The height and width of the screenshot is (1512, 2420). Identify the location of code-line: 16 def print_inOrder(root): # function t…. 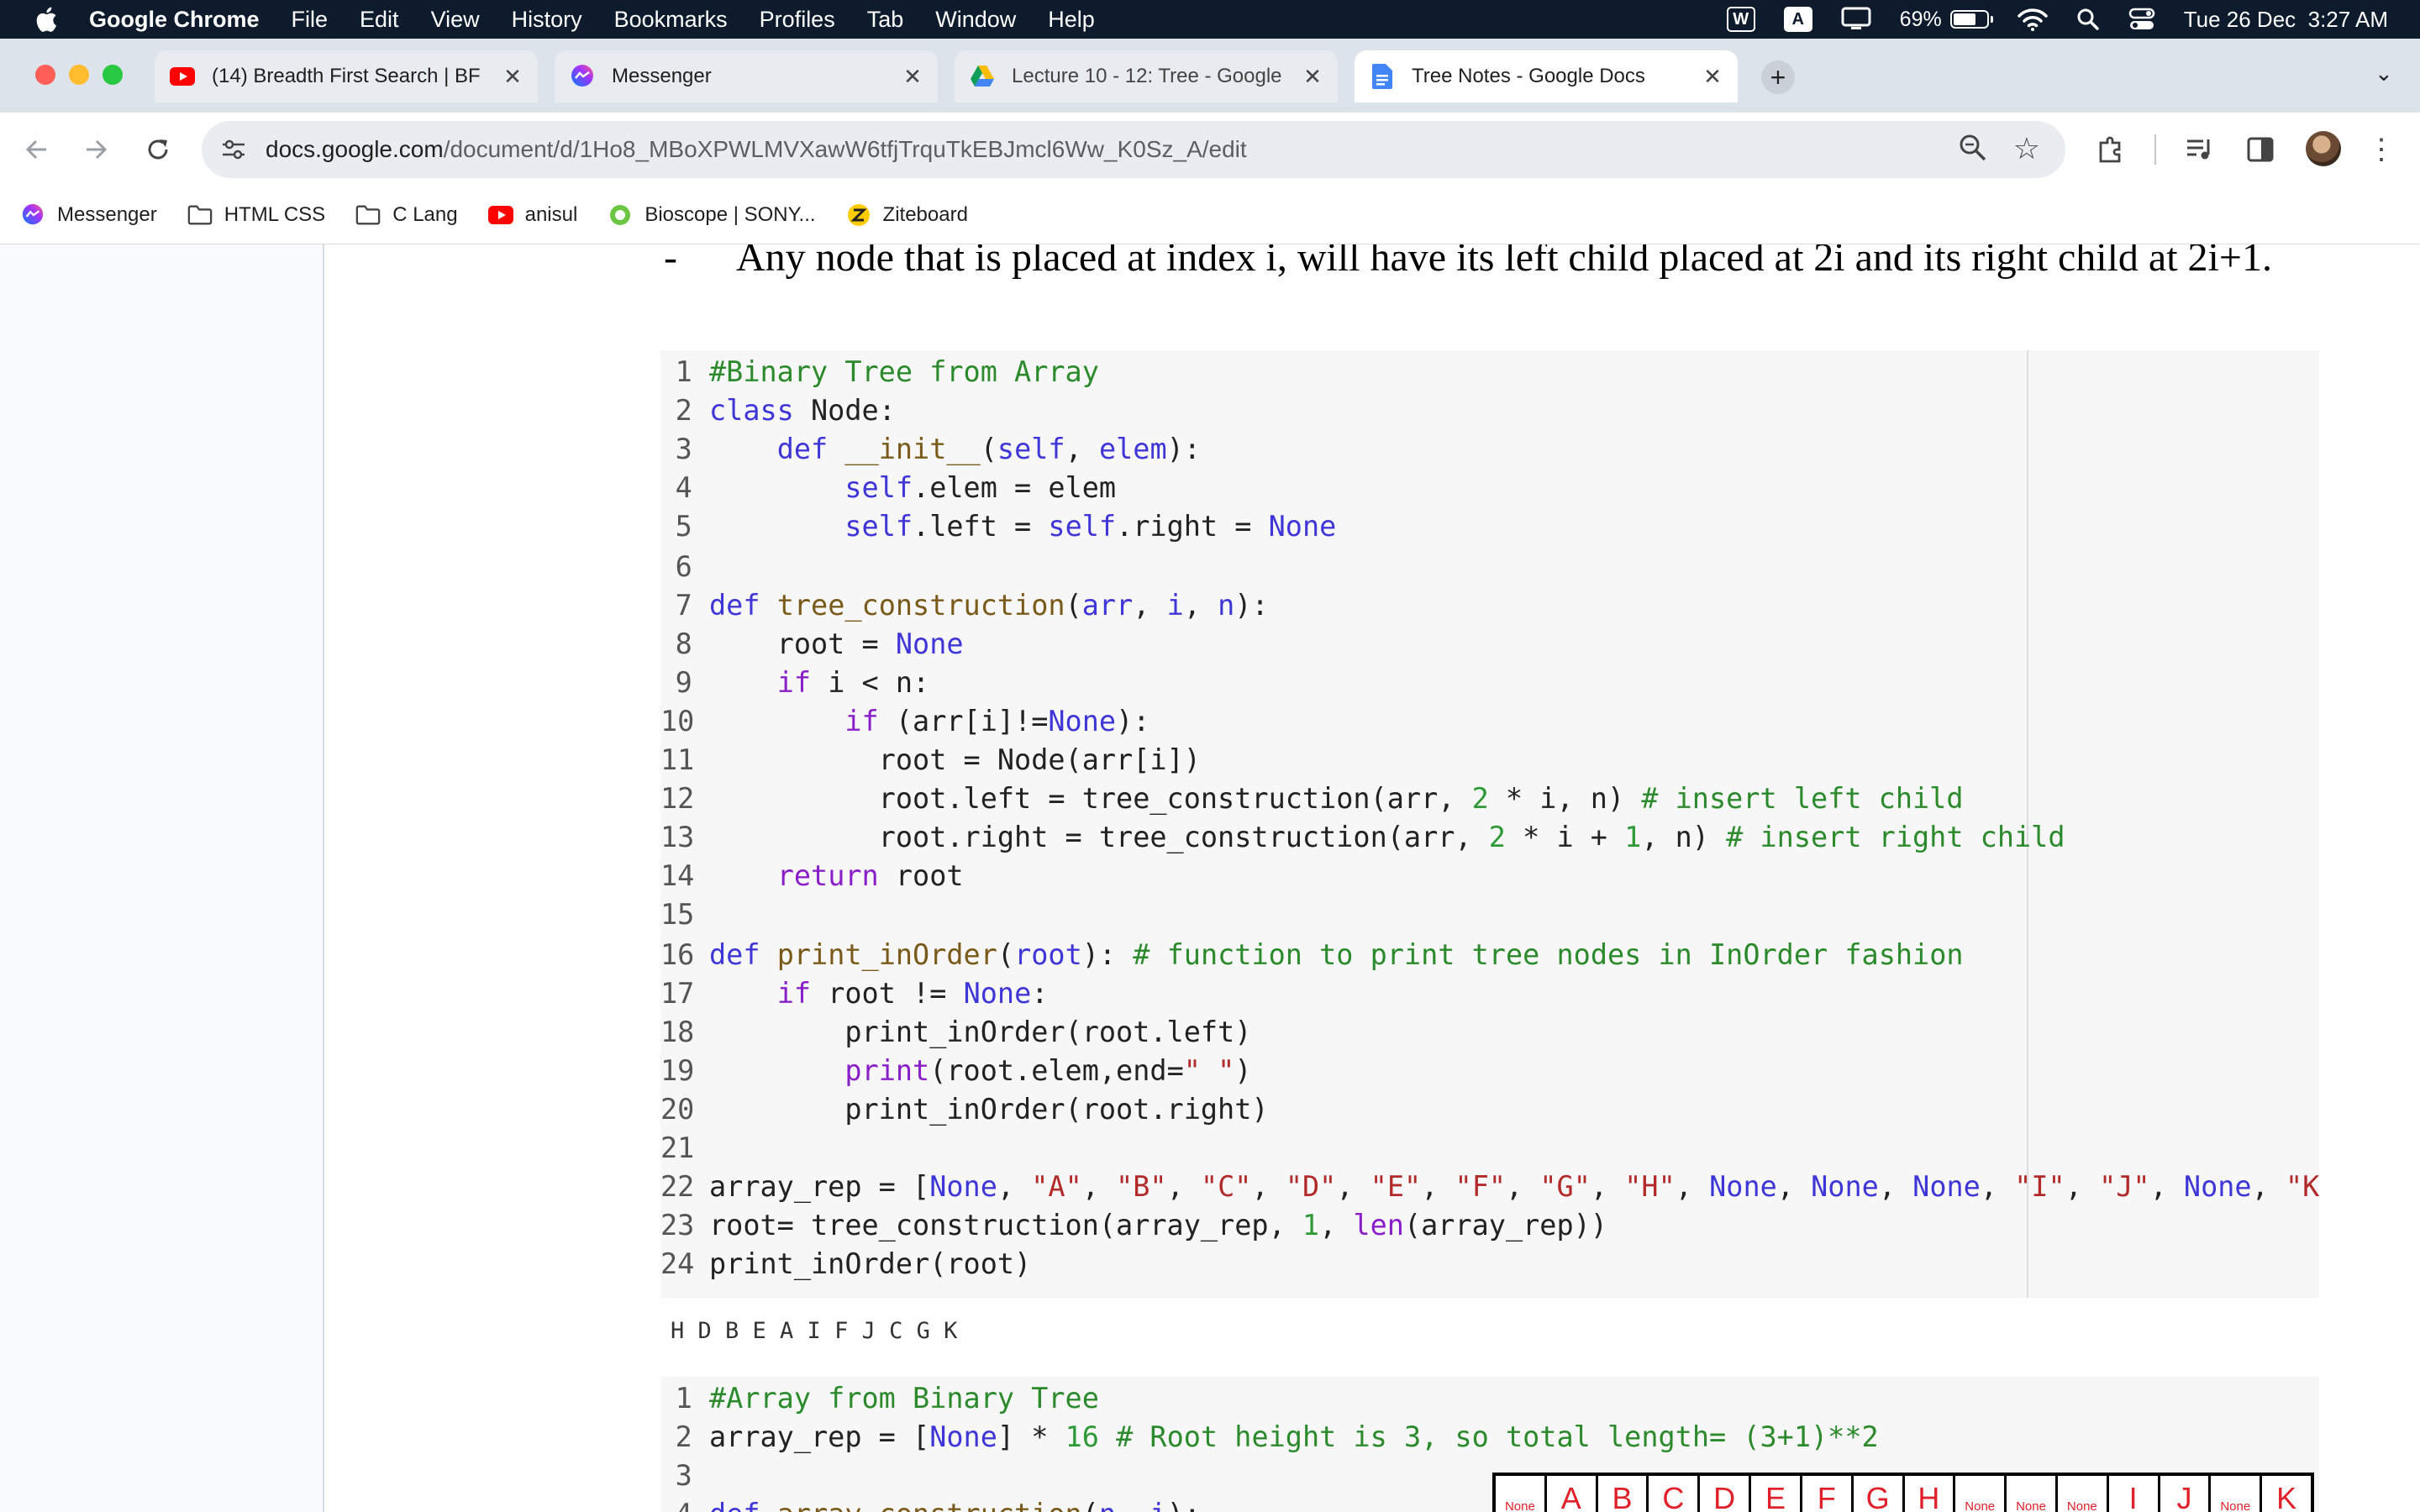
(1312, 954).